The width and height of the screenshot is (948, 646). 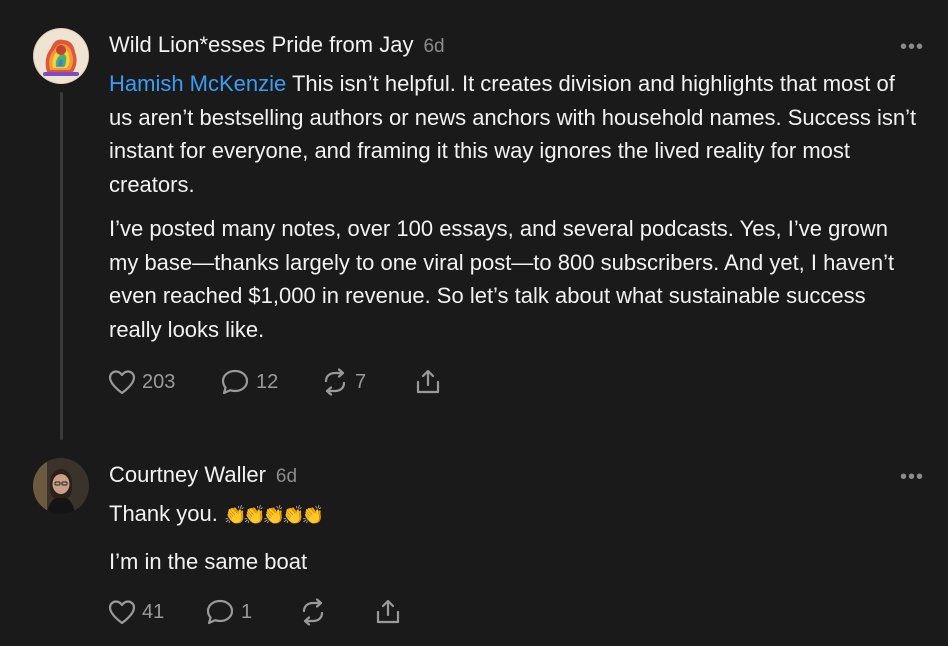 I want to click on person-photo-icon, so click(x=61, y=486).